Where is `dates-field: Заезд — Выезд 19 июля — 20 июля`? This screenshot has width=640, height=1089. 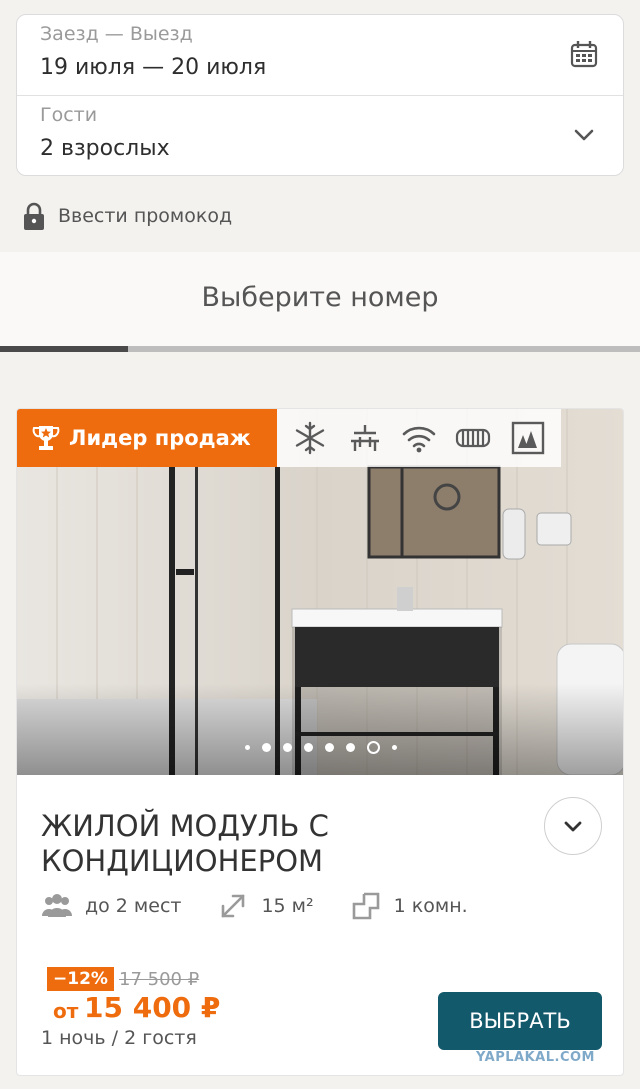
dates-field: Заезд — Выезд 19 июля — 20 июля is located at coordinates (320, 55).